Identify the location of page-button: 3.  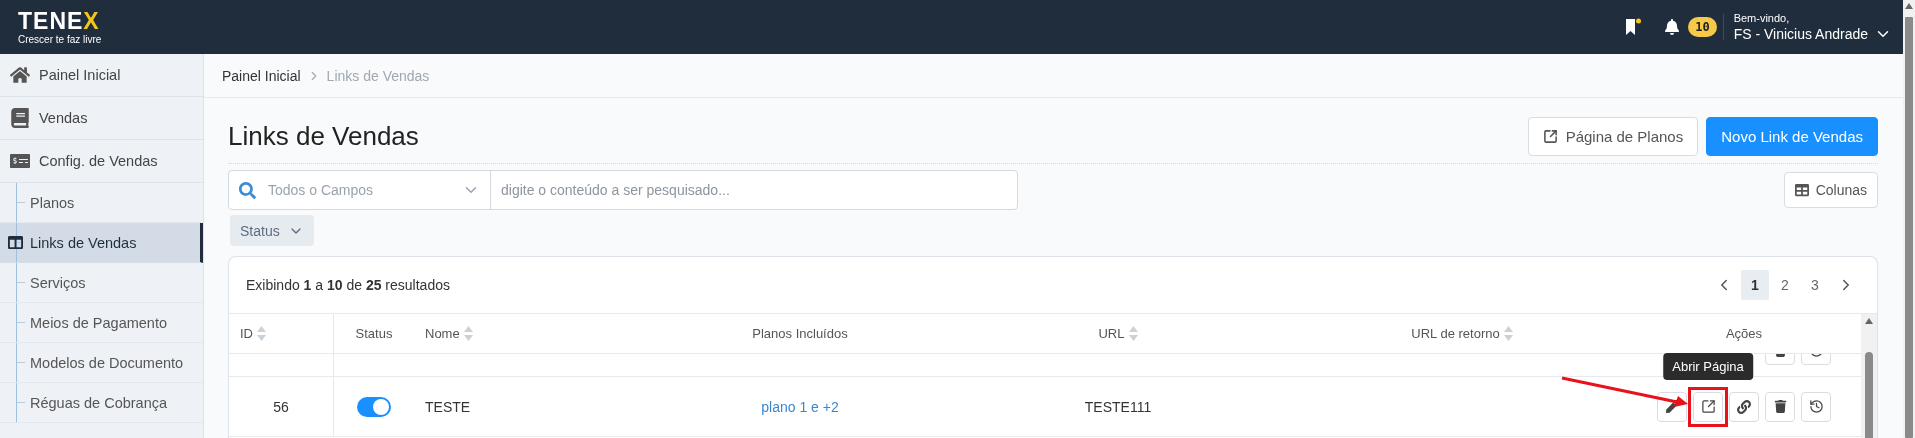
(1815, 285).